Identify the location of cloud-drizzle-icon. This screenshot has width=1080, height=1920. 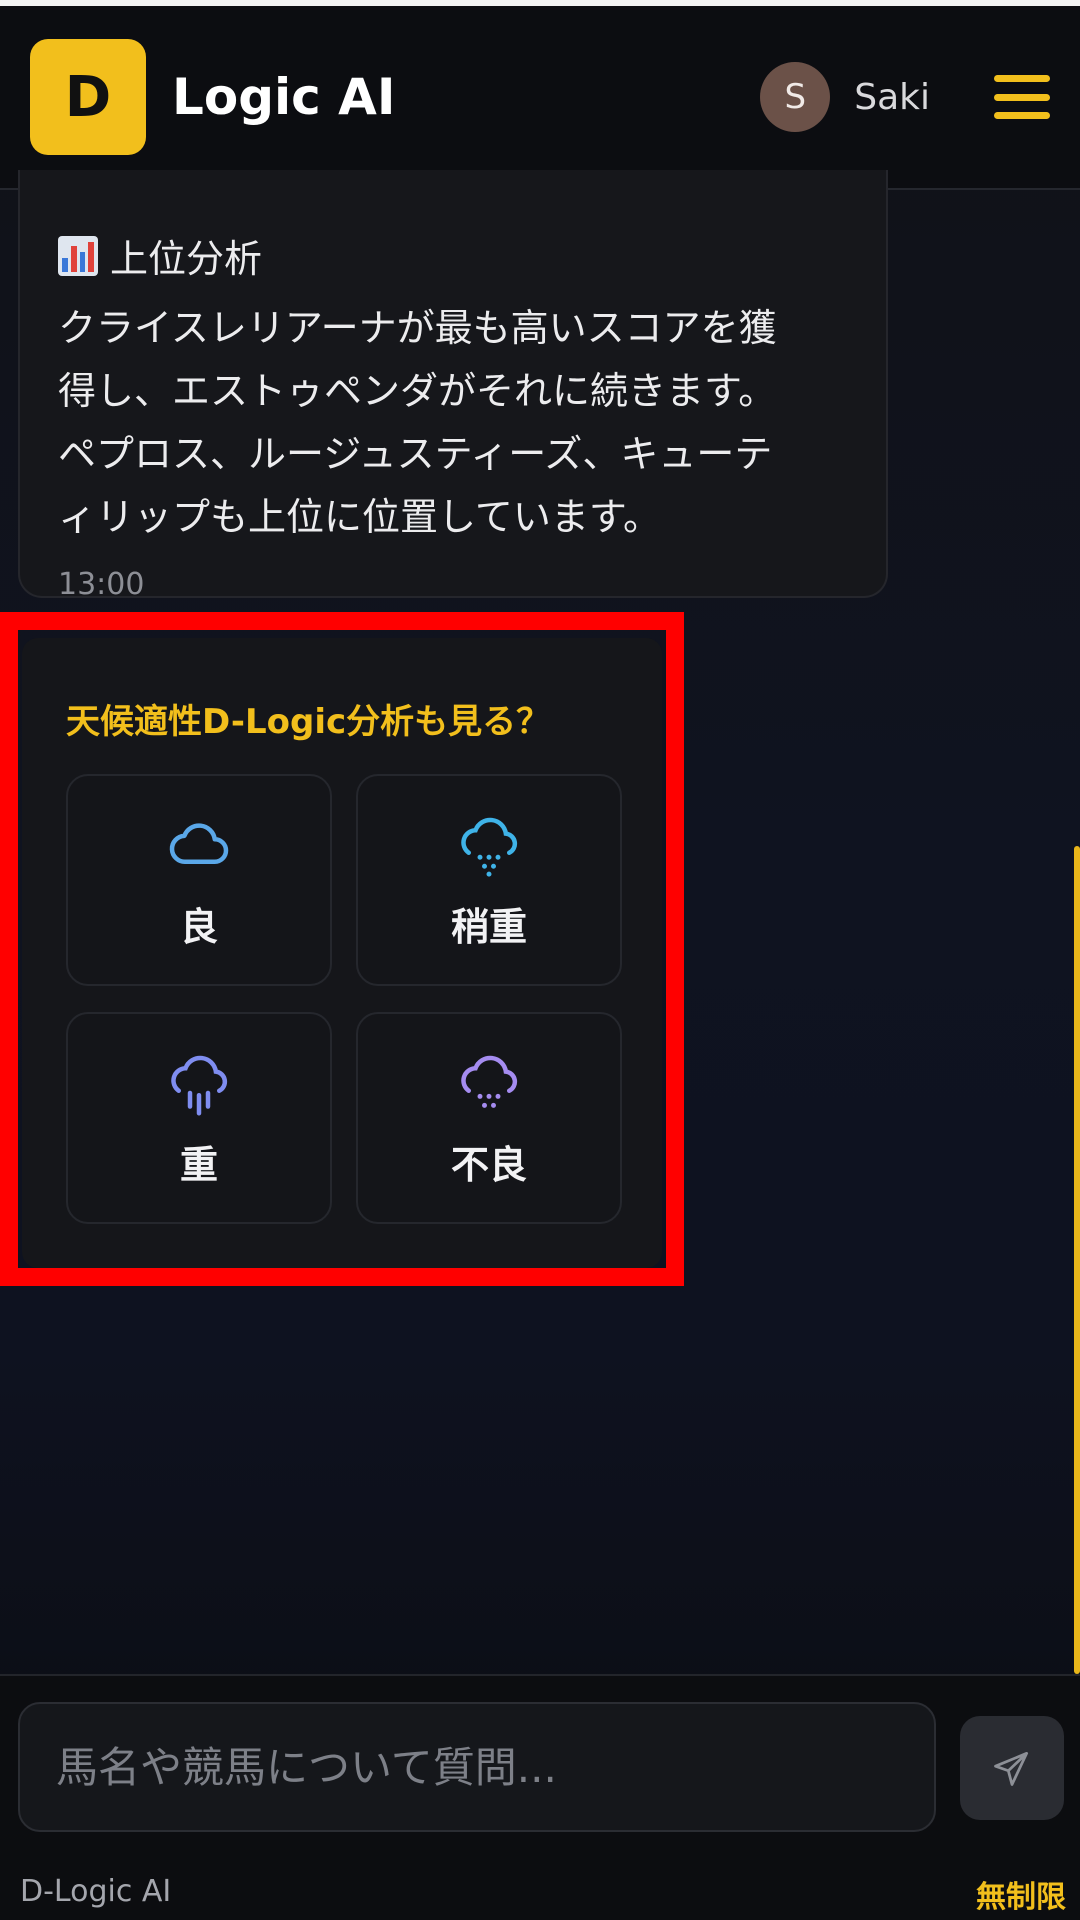
(489, 847).